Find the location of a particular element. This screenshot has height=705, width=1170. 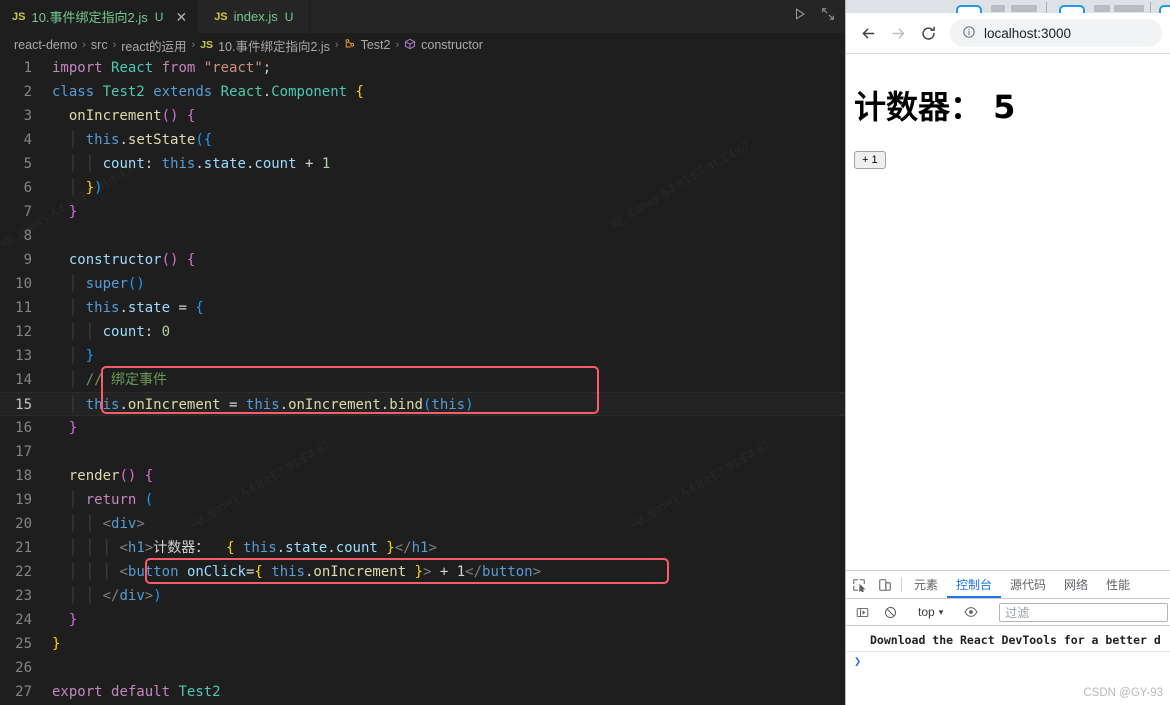

line-content: │ // 绑定事件 is located at coordinates (118, 380).